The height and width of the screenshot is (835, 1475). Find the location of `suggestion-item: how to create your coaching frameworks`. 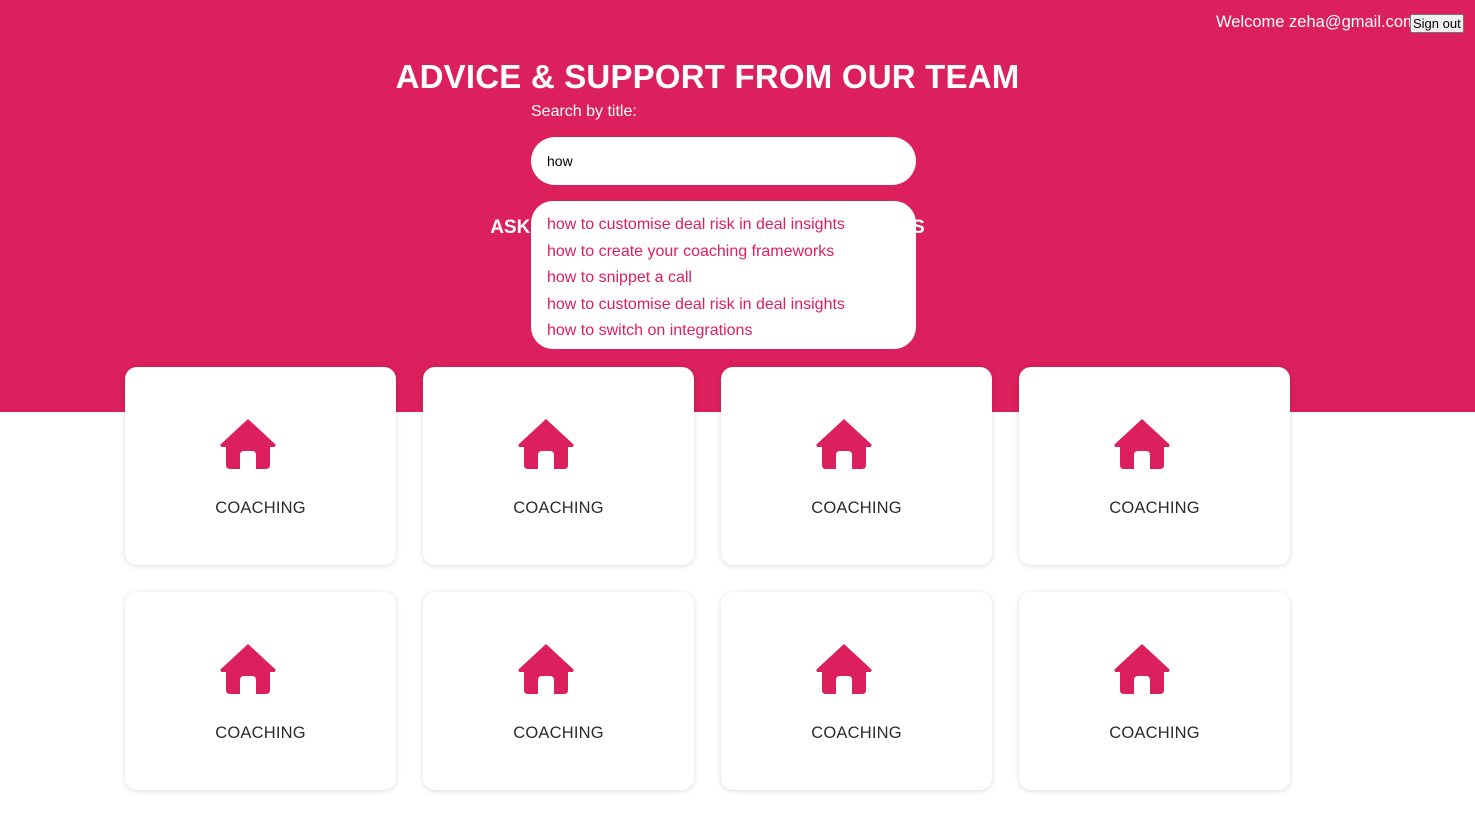

suggestion-item: how to create your coaching frameworks is located at coordinates (723, 252).